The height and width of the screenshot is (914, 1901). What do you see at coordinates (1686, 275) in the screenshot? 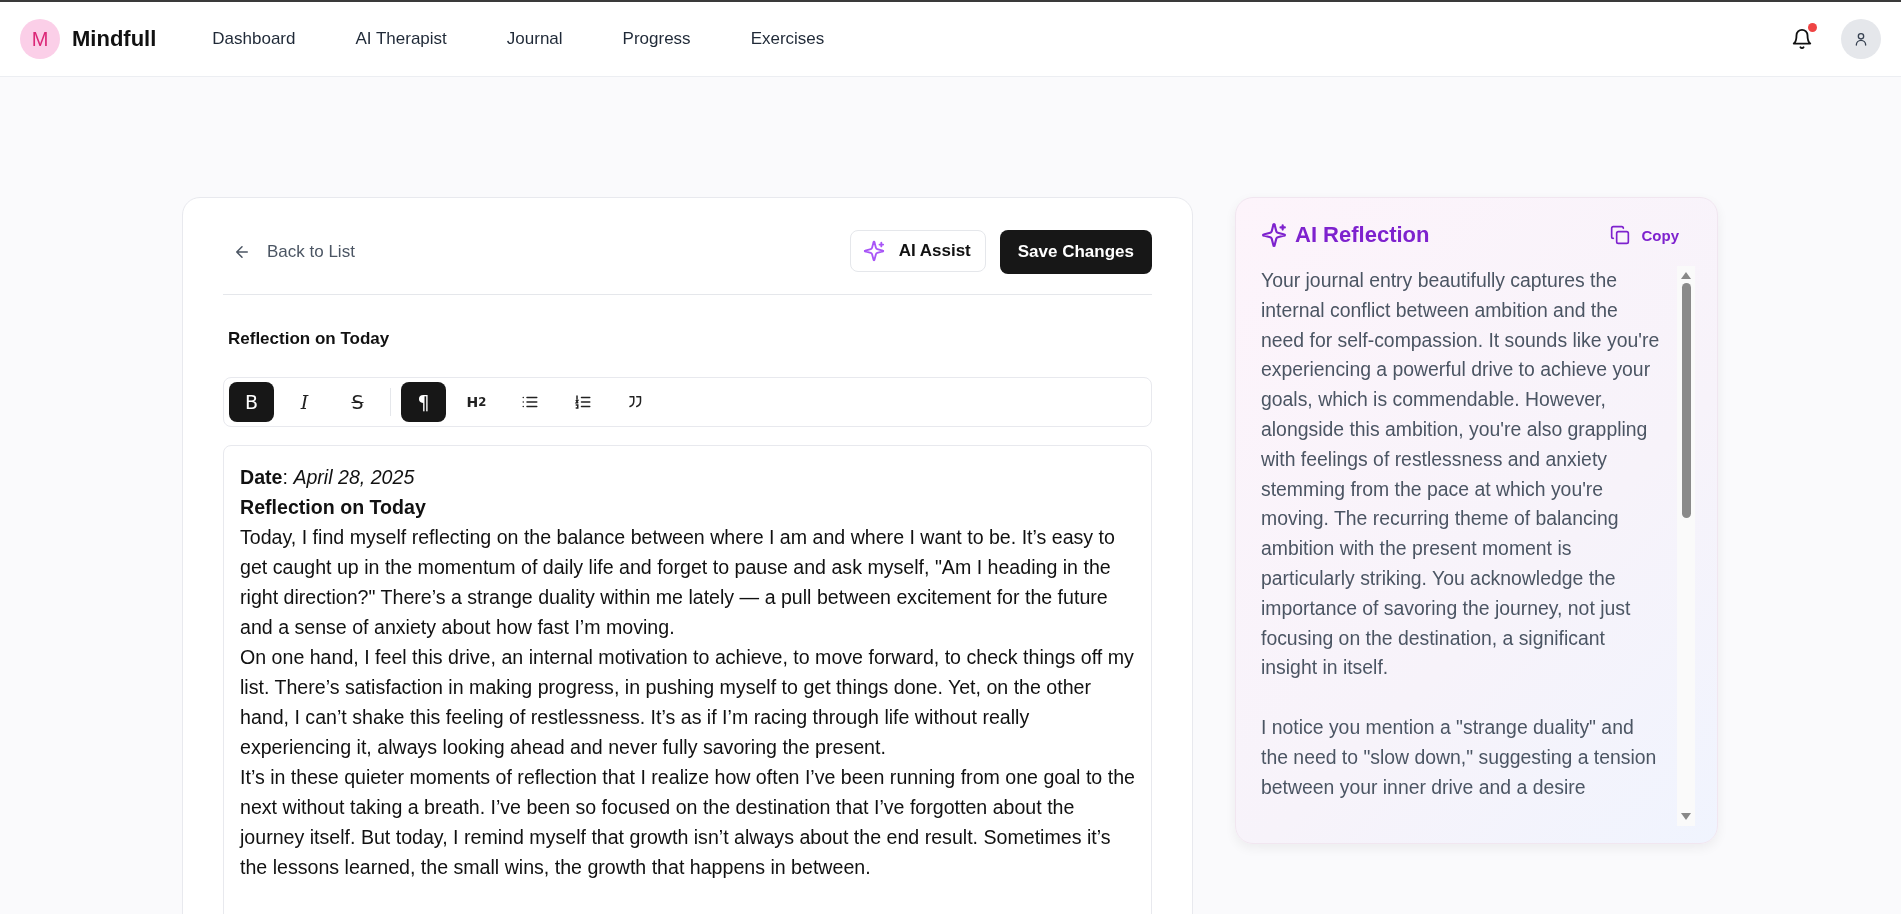
I see `scroll-up-arrow-icon` at bounding box center [1686, 275].